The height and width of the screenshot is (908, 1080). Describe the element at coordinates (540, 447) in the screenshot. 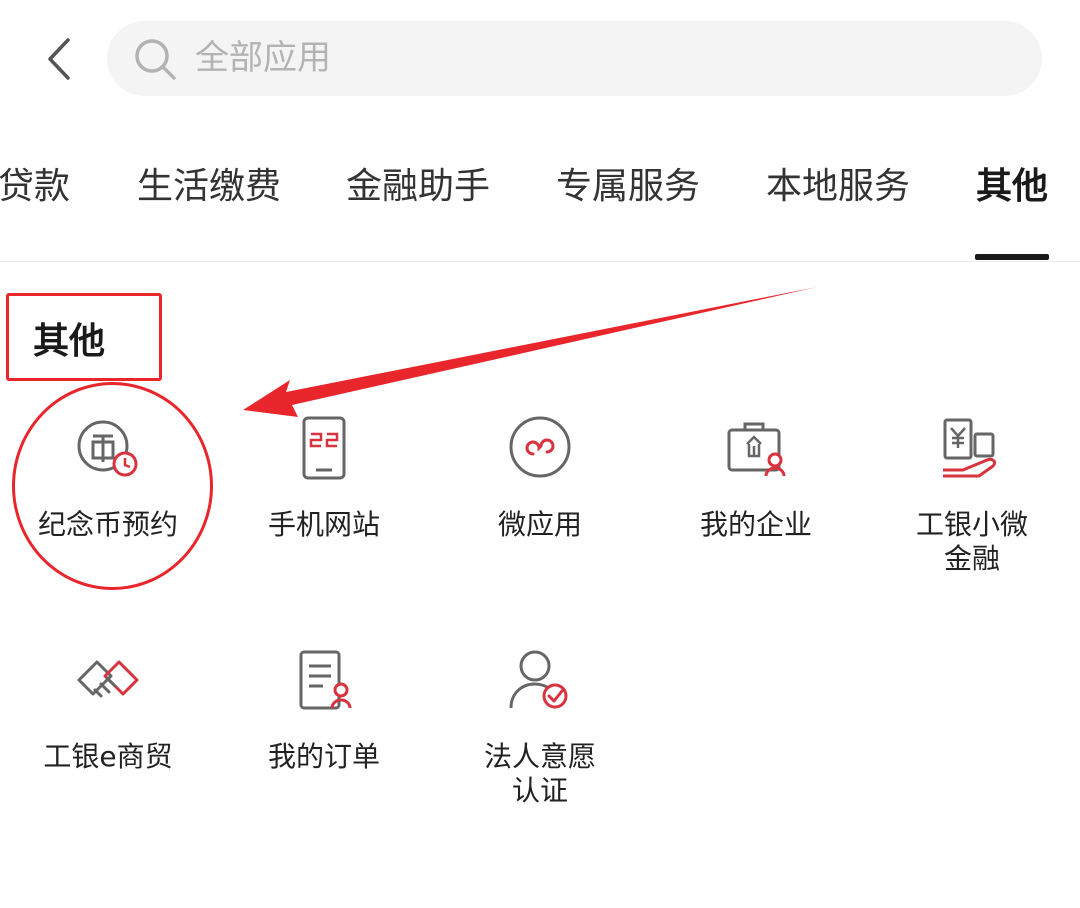

I see `micro-app-icon` at that location.